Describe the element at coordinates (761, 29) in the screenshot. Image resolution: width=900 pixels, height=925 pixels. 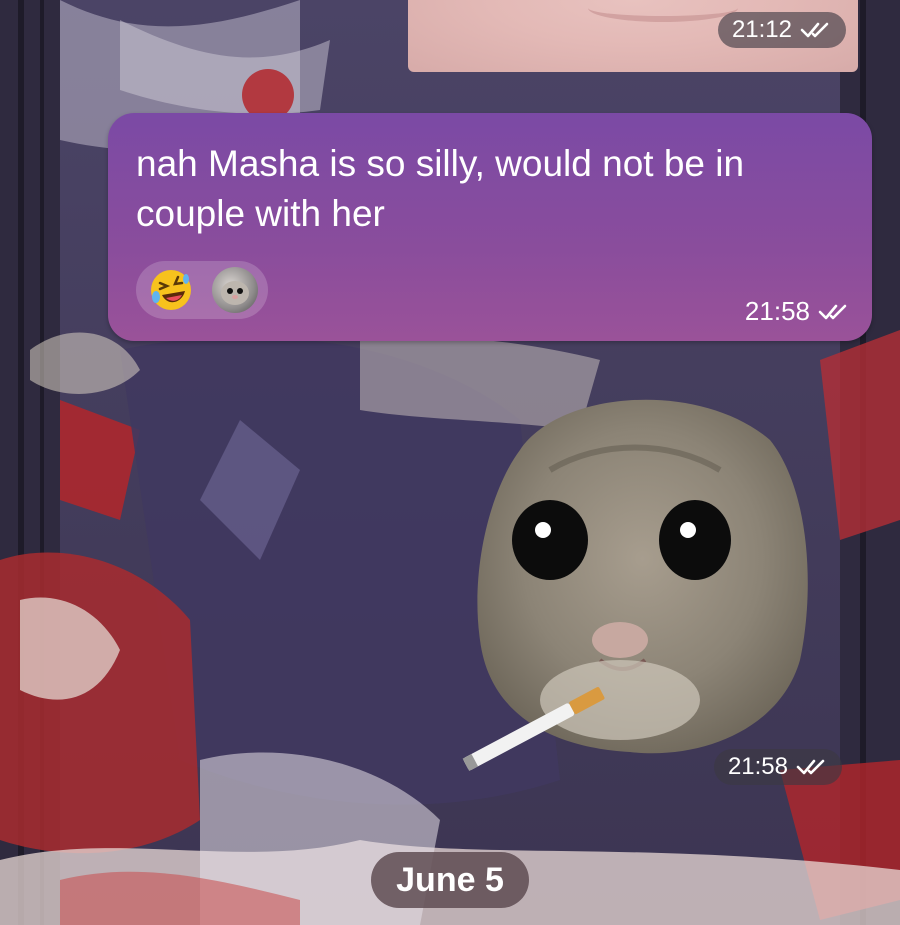
I see `message-time: 21:12` at that location.